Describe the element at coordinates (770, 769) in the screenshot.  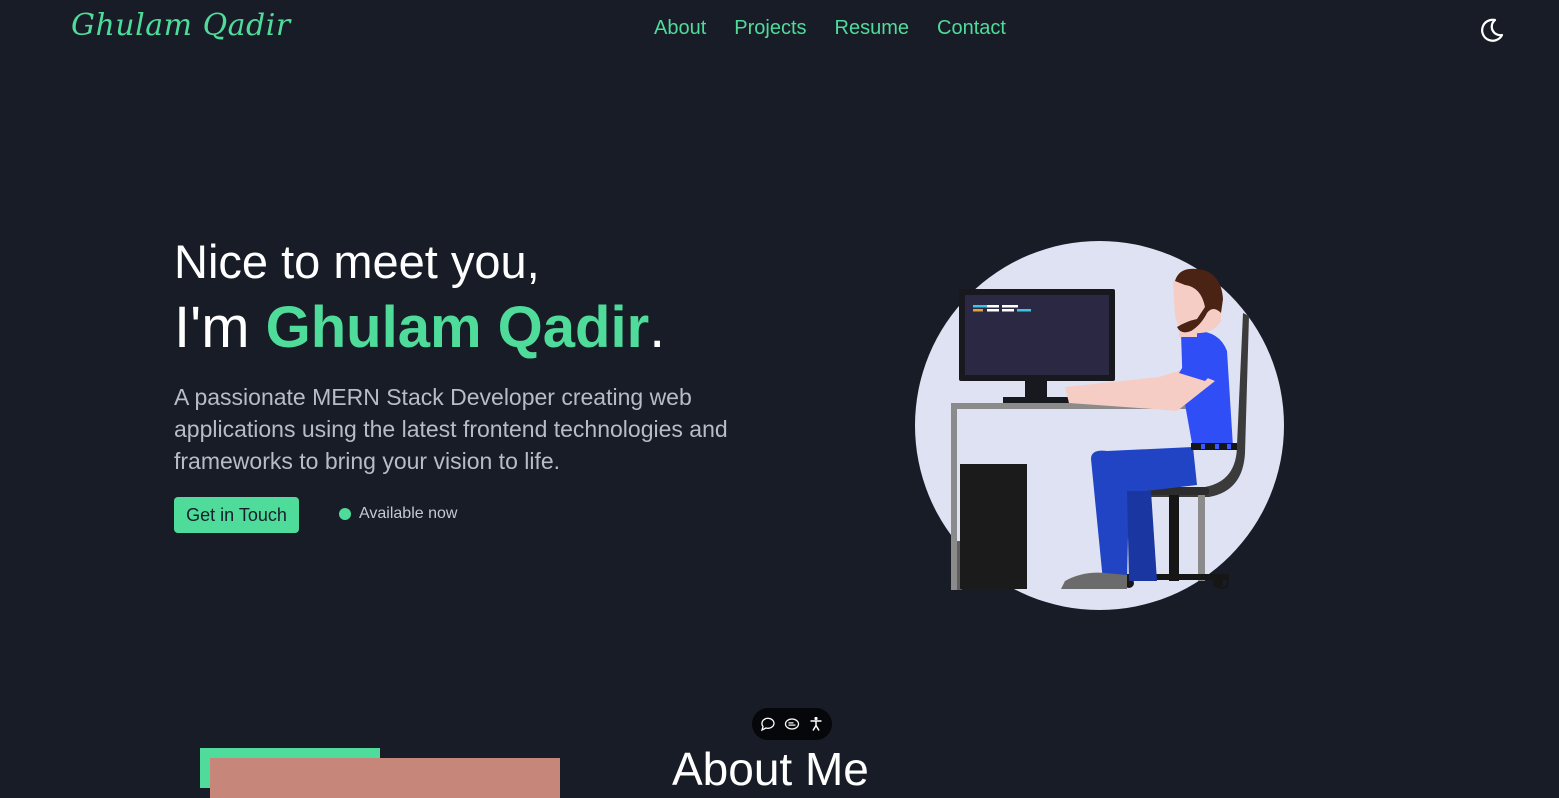
I see `about-title: About Me` at that location.